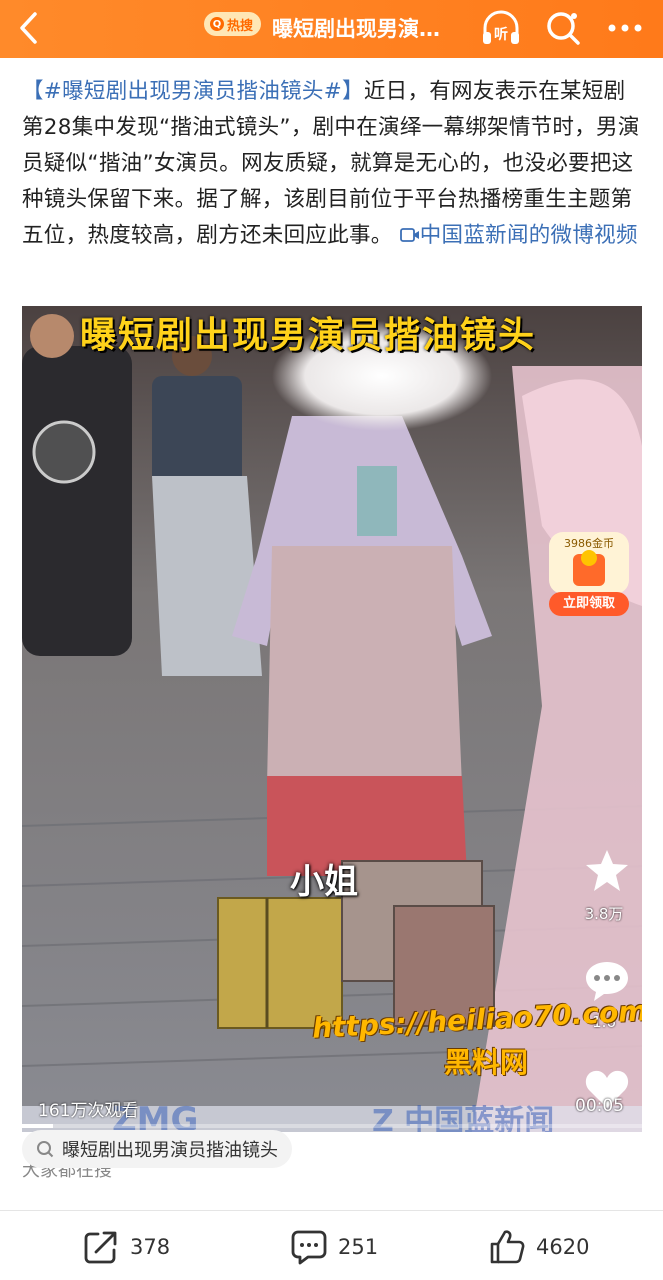  I want to click on video-progress-track, so click(332, 1126).